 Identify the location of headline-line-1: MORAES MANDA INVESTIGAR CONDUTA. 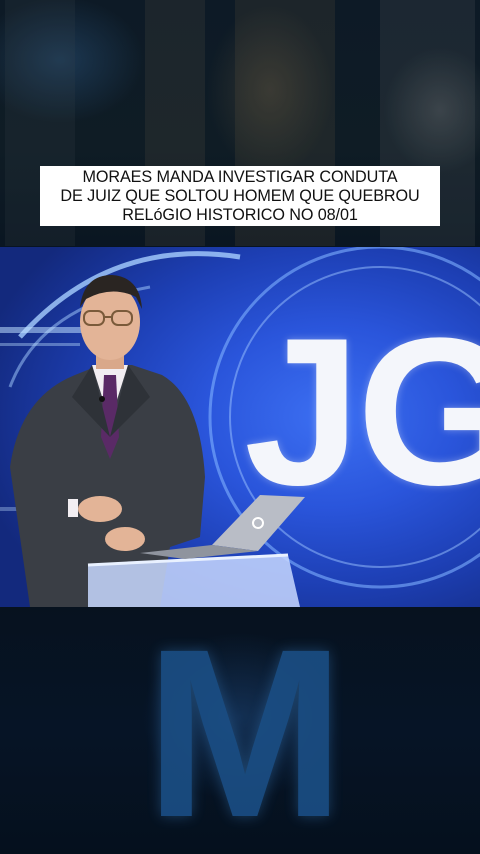
(240, 176).